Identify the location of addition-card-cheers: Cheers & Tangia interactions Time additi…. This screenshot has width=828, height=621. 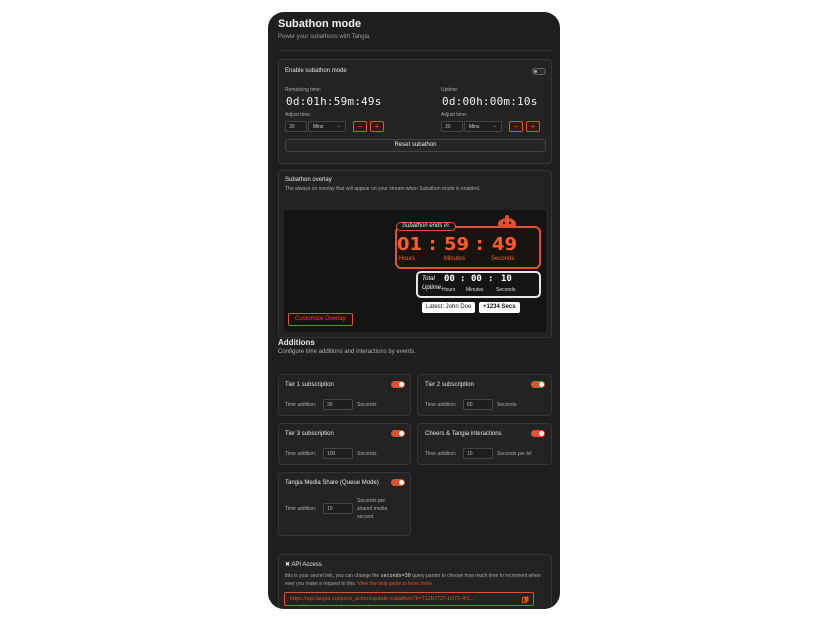
(484, 444).